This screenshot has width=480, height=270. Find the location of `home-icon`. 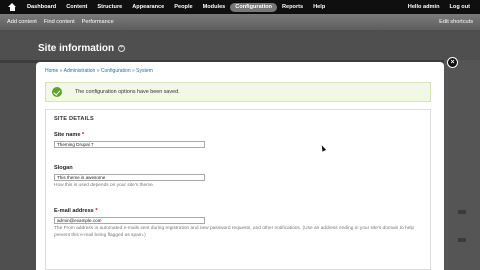

home-icon is located at coordinates (12, 7).